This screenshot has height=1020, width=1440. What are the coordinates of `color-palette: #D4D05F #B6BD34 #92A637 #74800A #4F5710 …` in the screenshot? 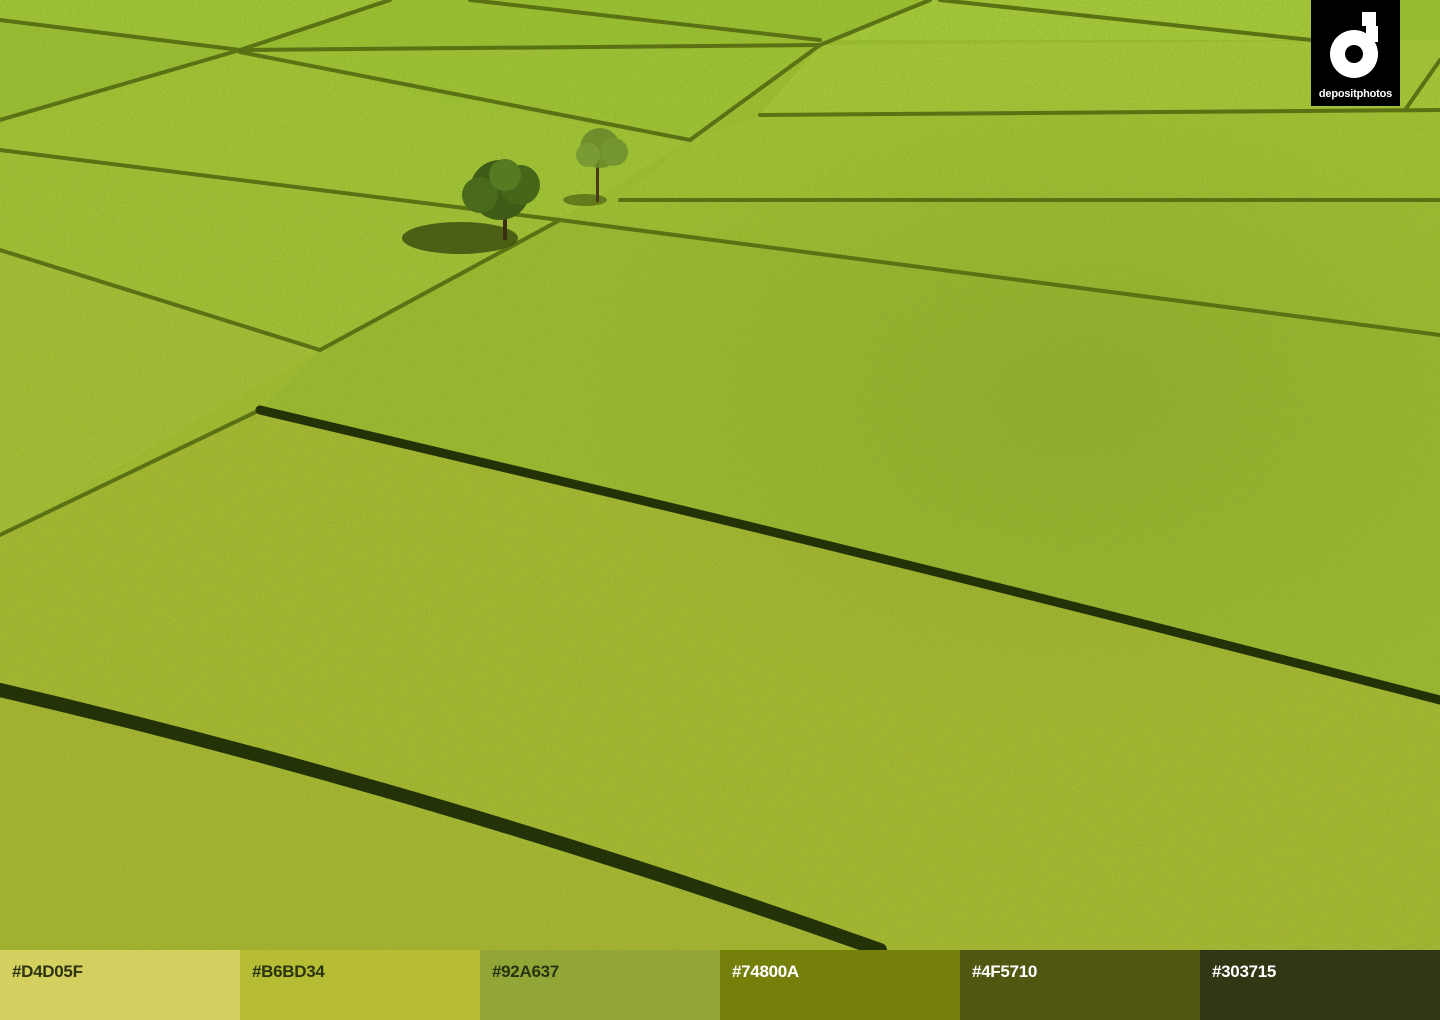 It's located at (720, 985).